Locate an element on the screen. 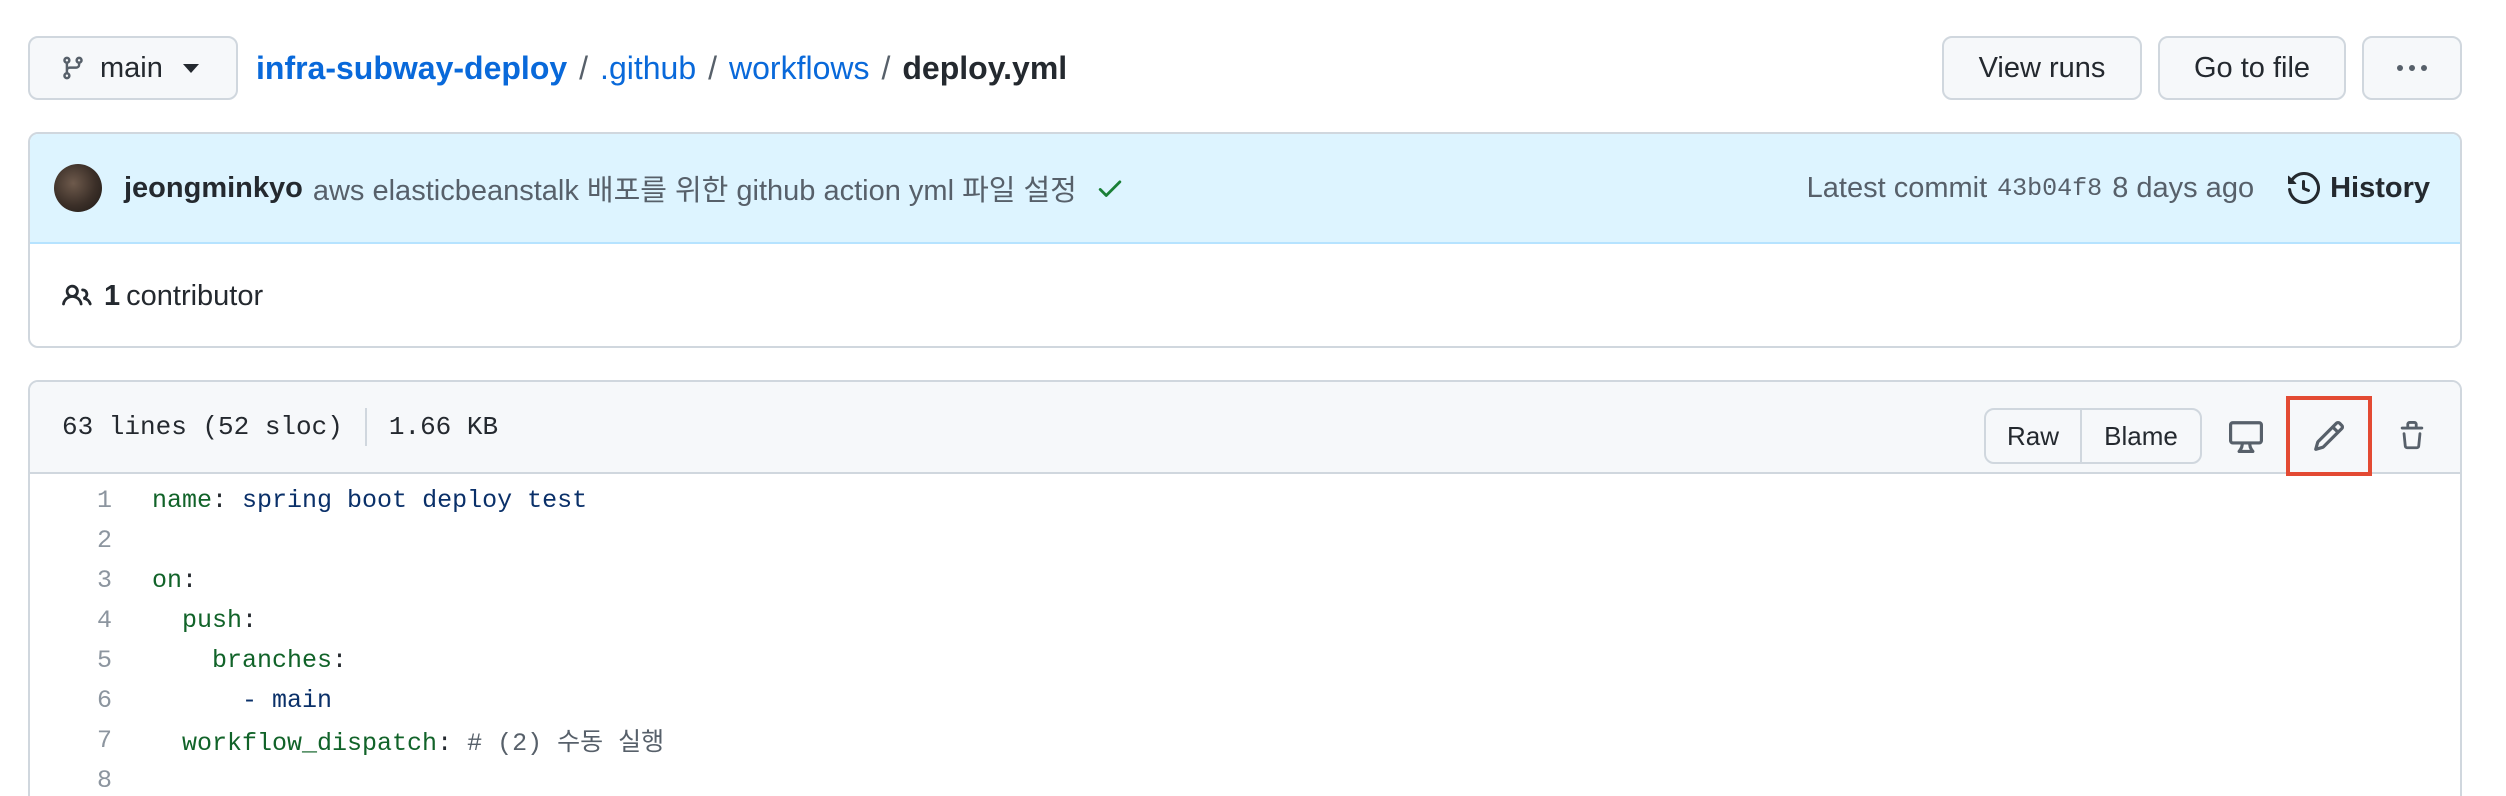 The width and height of the screenshot is (2506, 796). code-line: 1 name: spring boot deploy test is located at coordinates (1245, 500).